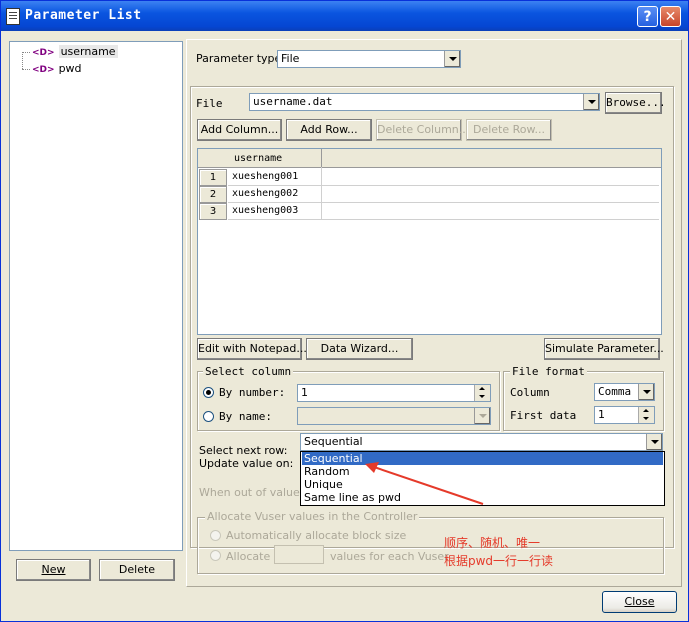  I want to click on title-bar: Parameter List ? ✕, so click(344, 16).